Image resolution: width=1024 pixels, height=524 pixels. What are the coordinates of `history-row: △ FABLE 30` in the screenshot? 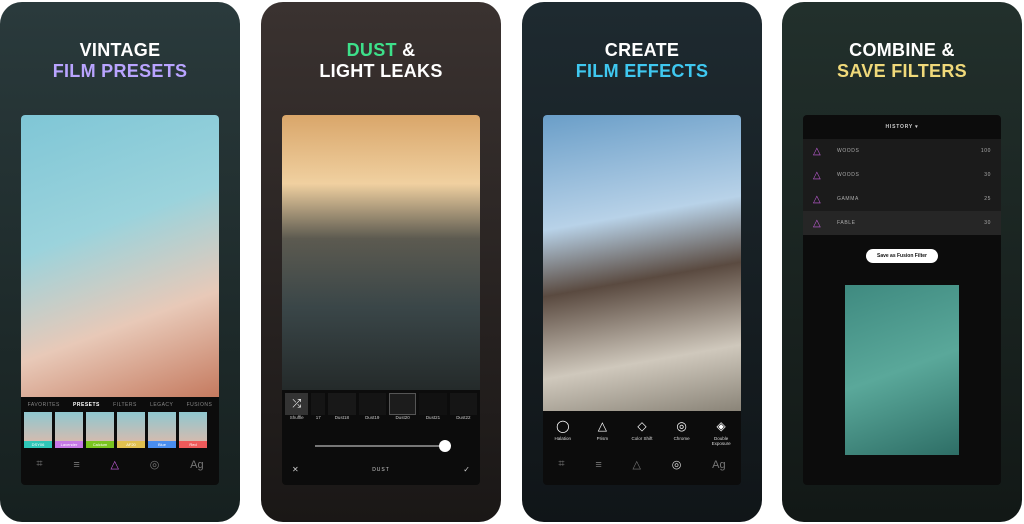 It's located at (902, 223).